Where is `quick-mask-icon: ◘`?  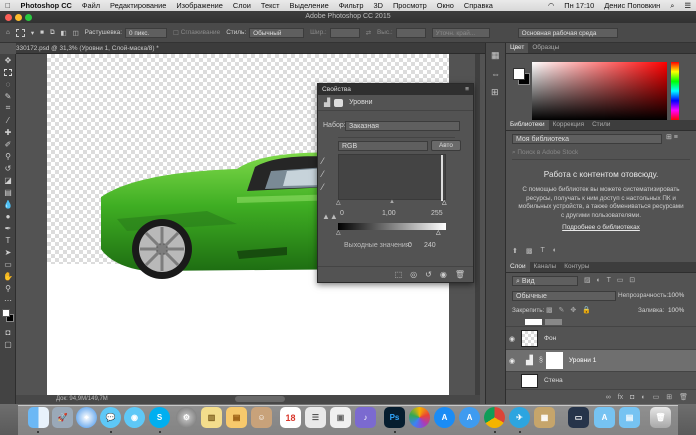 quick-mask-icon: ◘ is located at coordinates (8, 332).